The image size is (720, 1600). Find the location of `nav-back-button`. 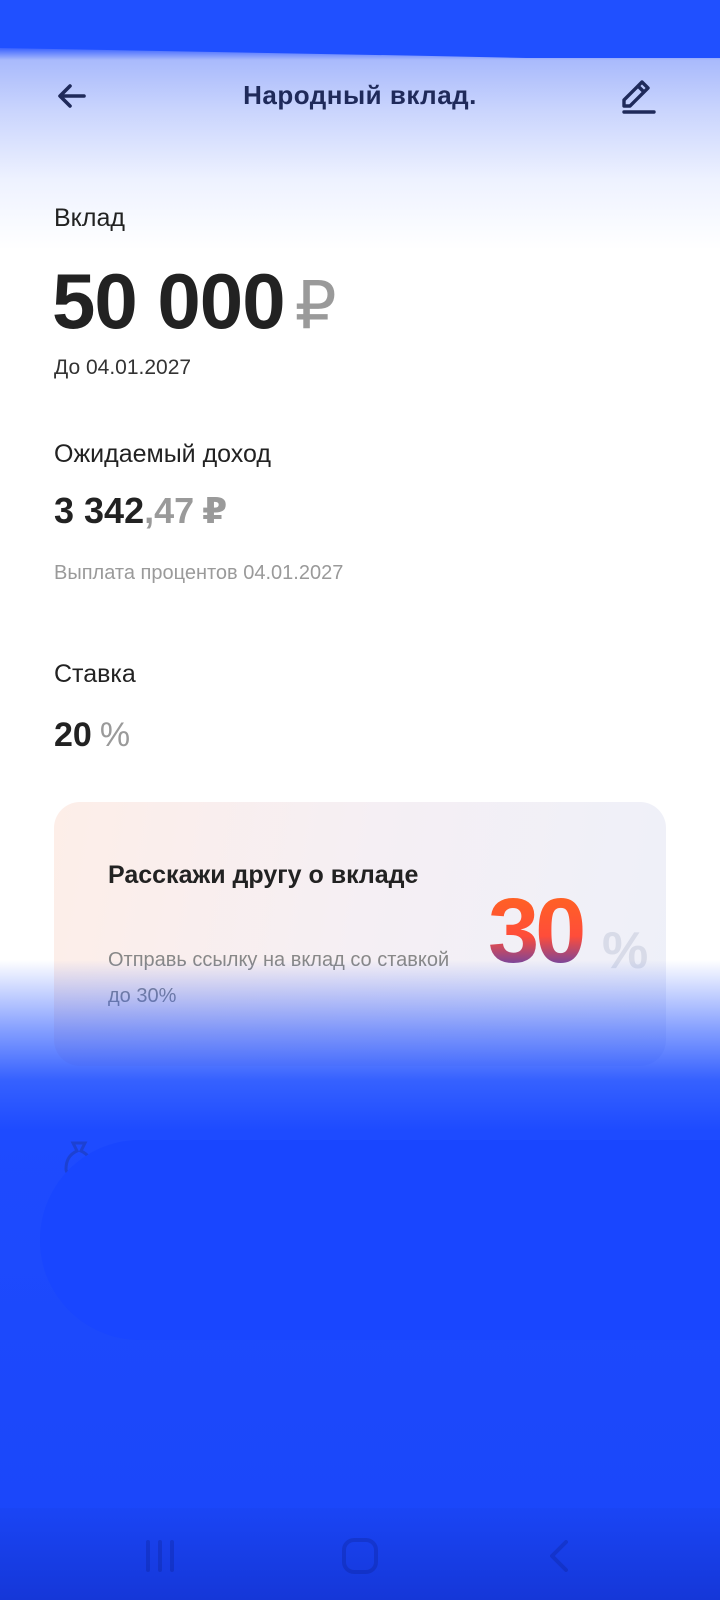

nav-back-button is located at coordinates (560, 1556).